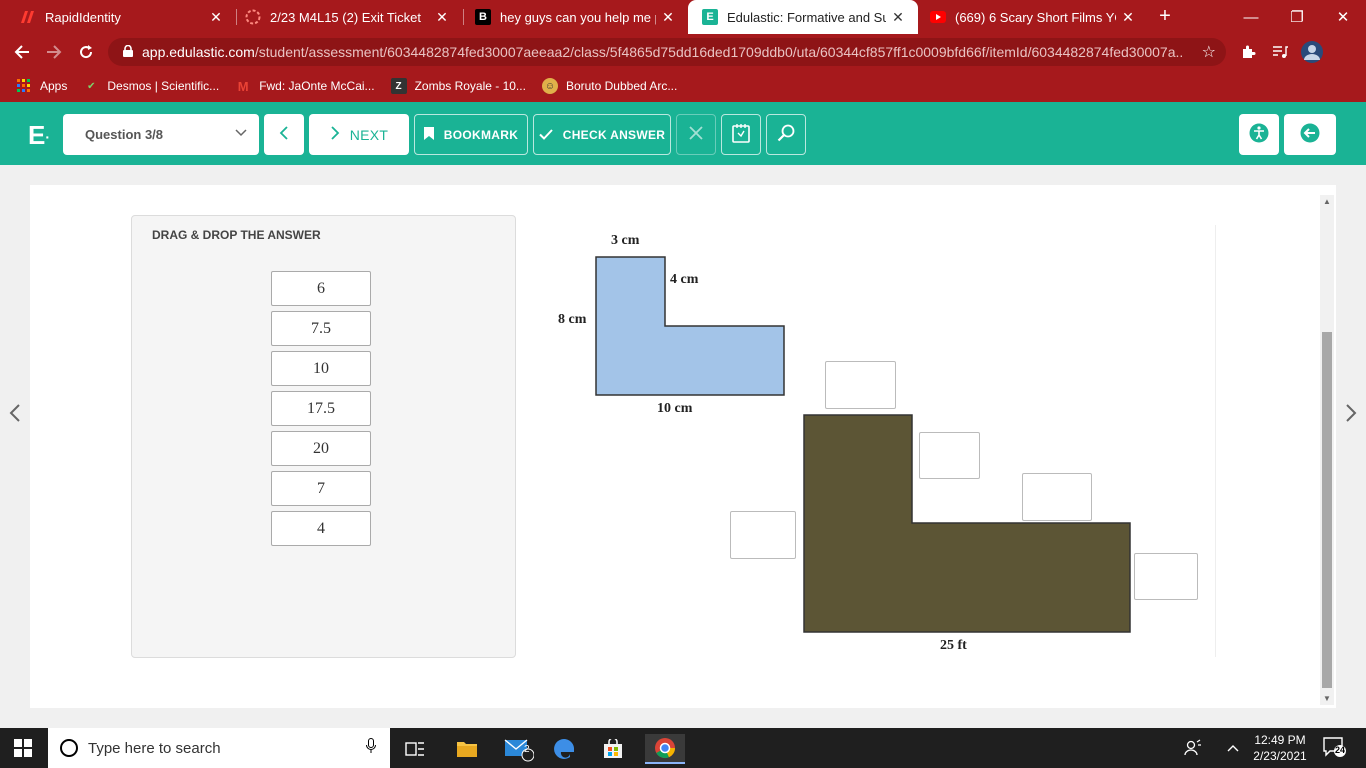 The width and height of the screenshot is (1366, 768). Describe the element at coordinates (1280, 756) in the screenshot. I see `clock-date: 2/23/2021` at that location.